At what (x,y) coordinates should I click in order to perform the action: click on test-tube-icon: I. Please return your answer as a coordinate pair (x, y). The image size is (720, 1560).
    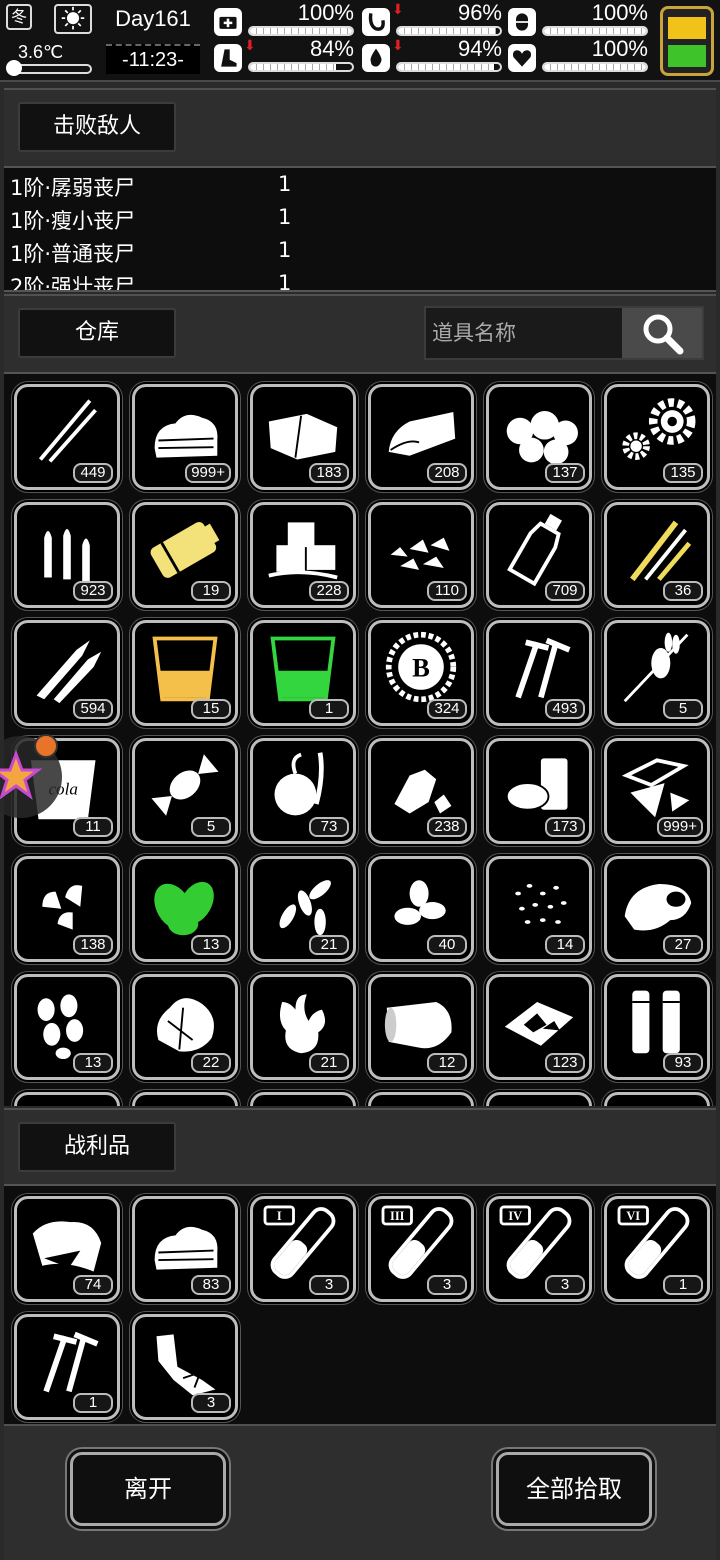
    Looking at the image, I should click on (299, 1242).